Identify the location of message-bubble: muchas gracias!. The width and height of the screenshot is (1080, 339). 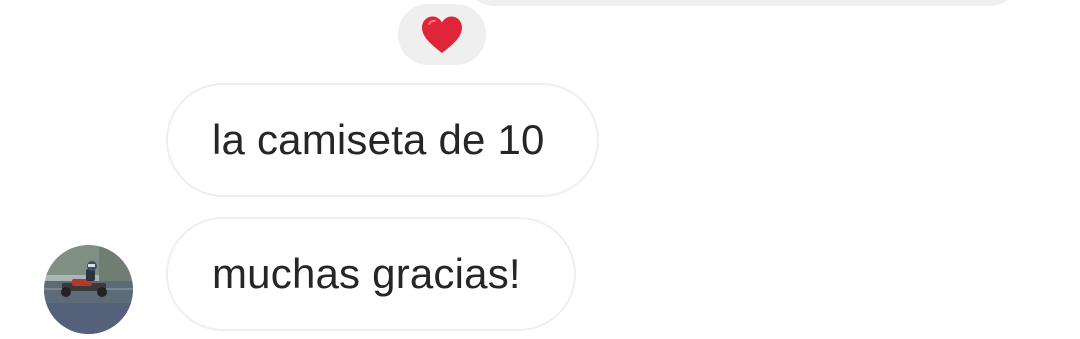
(371, 274).